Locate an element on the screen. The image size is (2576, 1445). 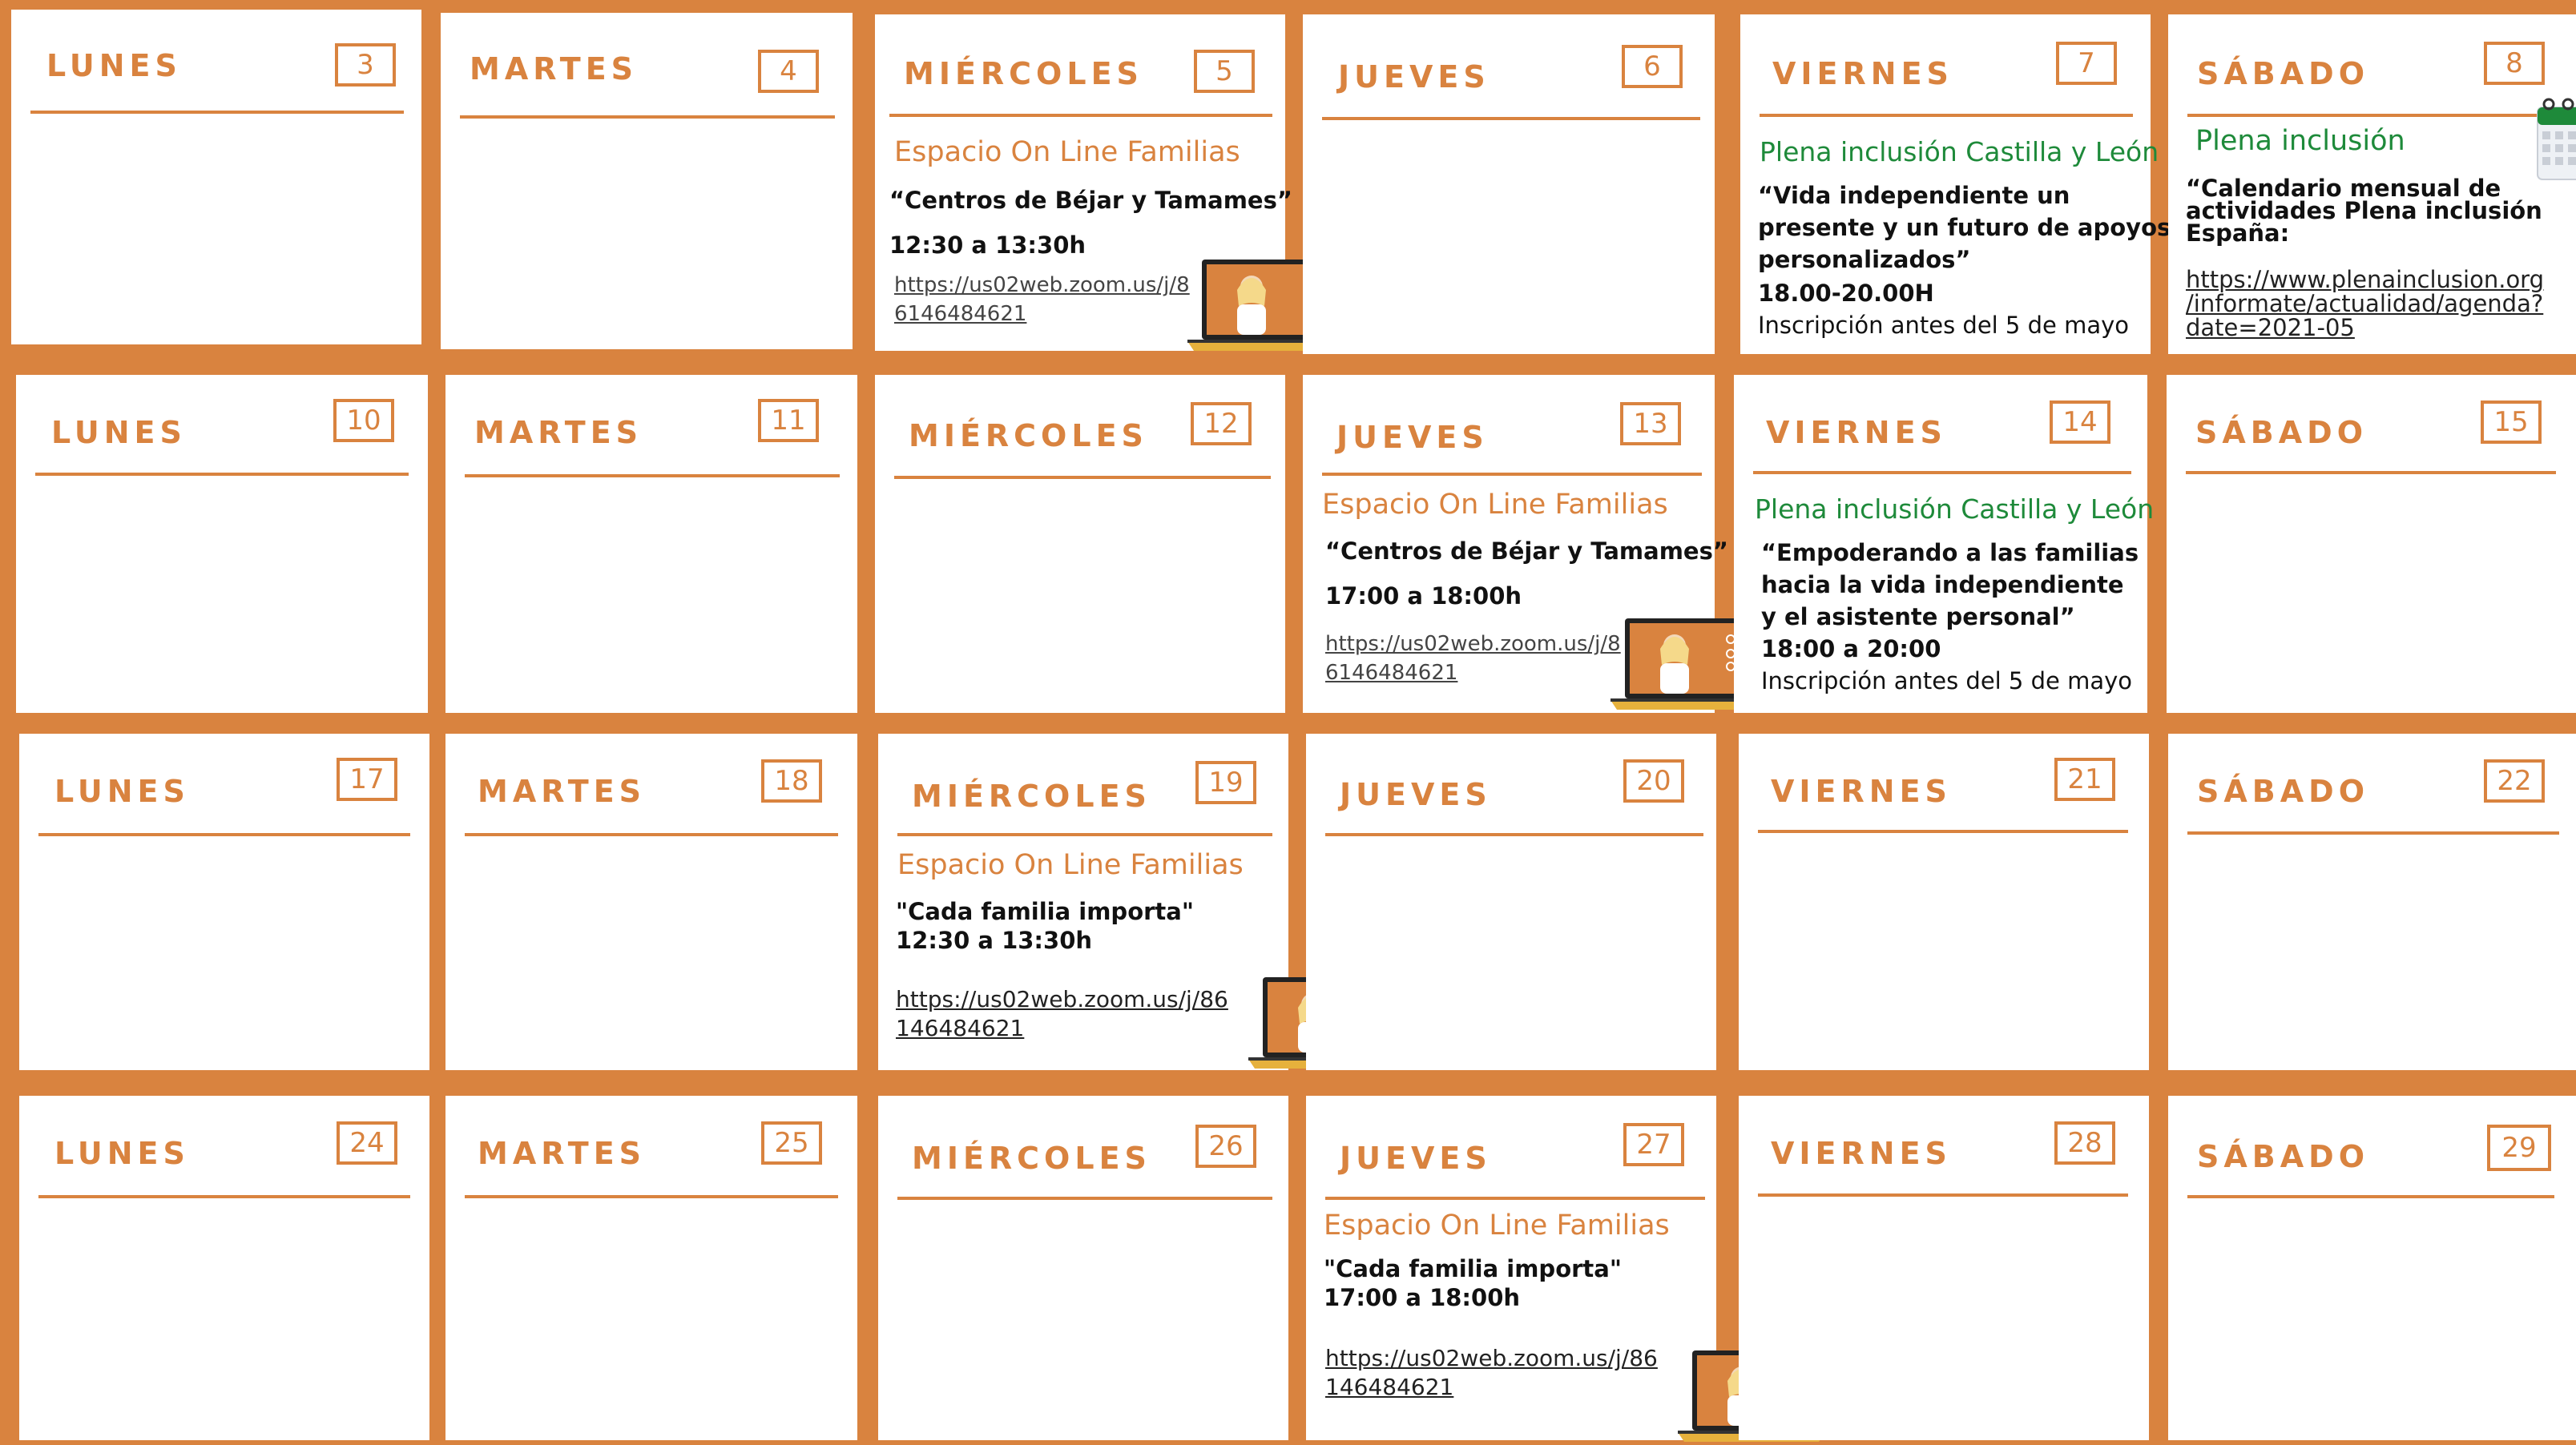
day-number: 15 is located at coordinates (2511, 422).